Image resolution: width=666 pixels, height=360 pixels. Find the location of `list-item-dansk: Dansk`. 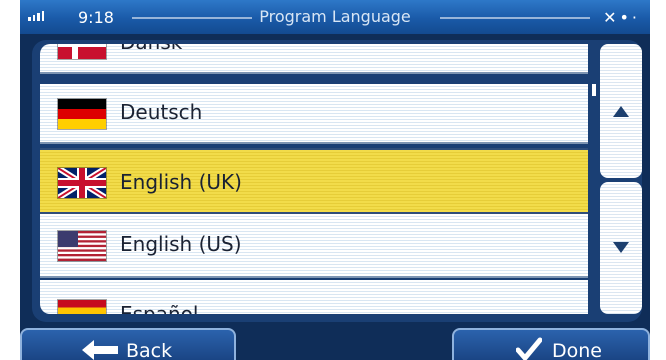

list-item-dansk: Dansk is located at coordinates (314, 59).